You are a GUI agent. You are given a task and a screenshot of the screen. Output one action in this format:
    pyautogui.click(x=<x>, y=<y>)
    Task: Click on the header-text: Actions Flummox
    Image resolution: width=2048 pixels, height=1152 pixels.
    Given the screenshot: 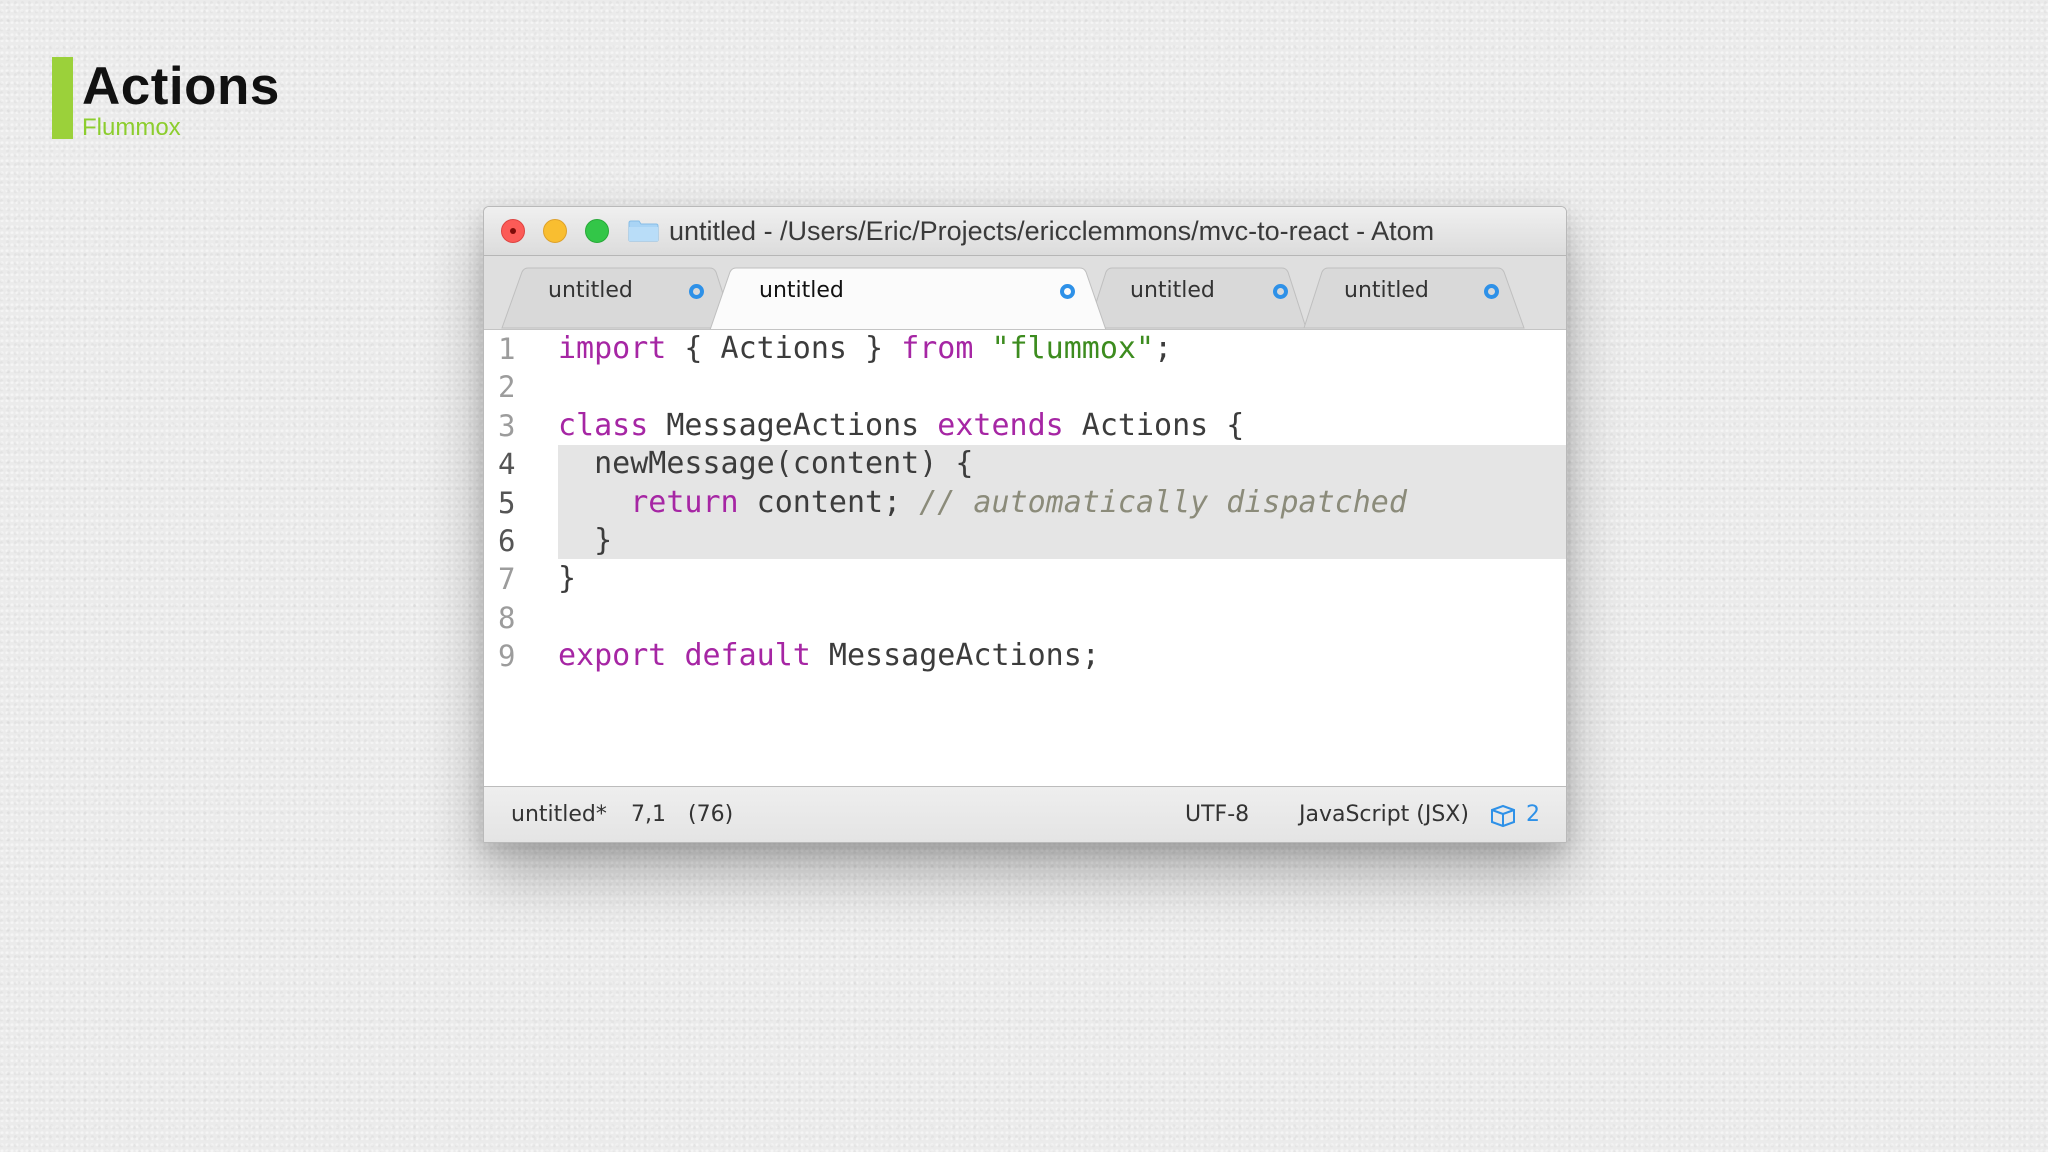 What is the action you would take?
    pyautogui.click(x=181, y=99)
    